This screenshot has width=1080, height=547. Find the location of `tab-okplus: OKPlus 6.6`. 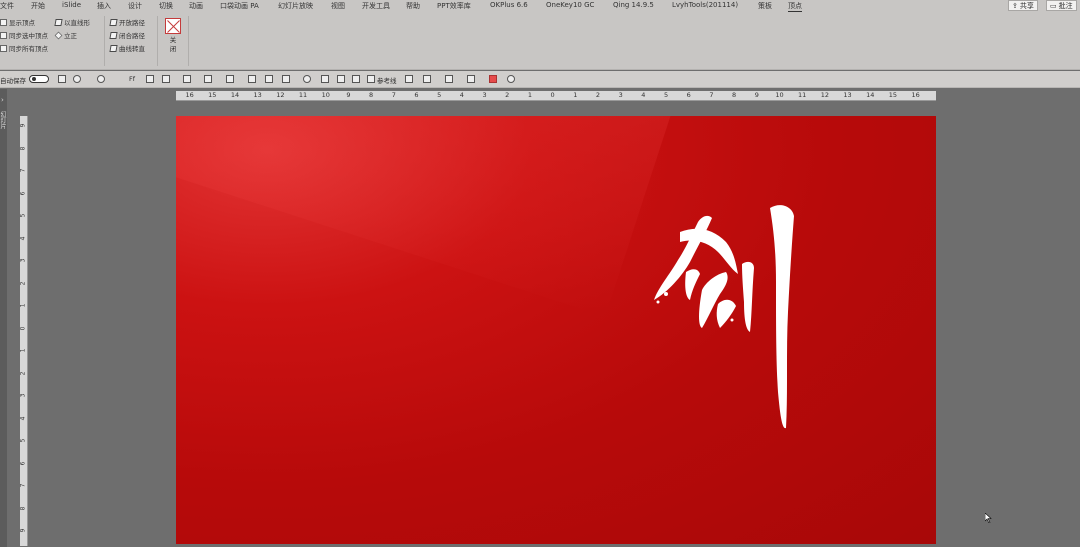

tab-okplus: OKPlus 6.6 is located at coordinates (509, 5).